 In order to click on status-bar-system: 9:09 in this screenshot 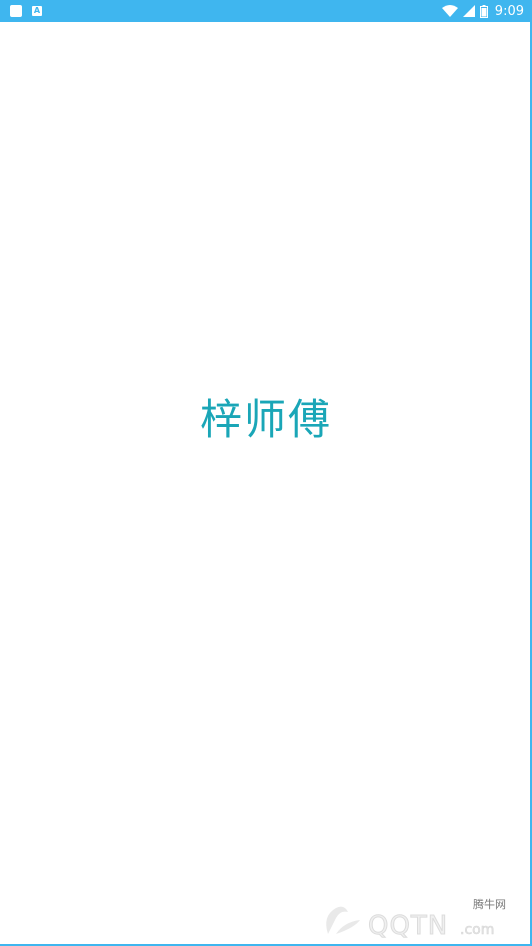, I will do `click(482, 11)`.